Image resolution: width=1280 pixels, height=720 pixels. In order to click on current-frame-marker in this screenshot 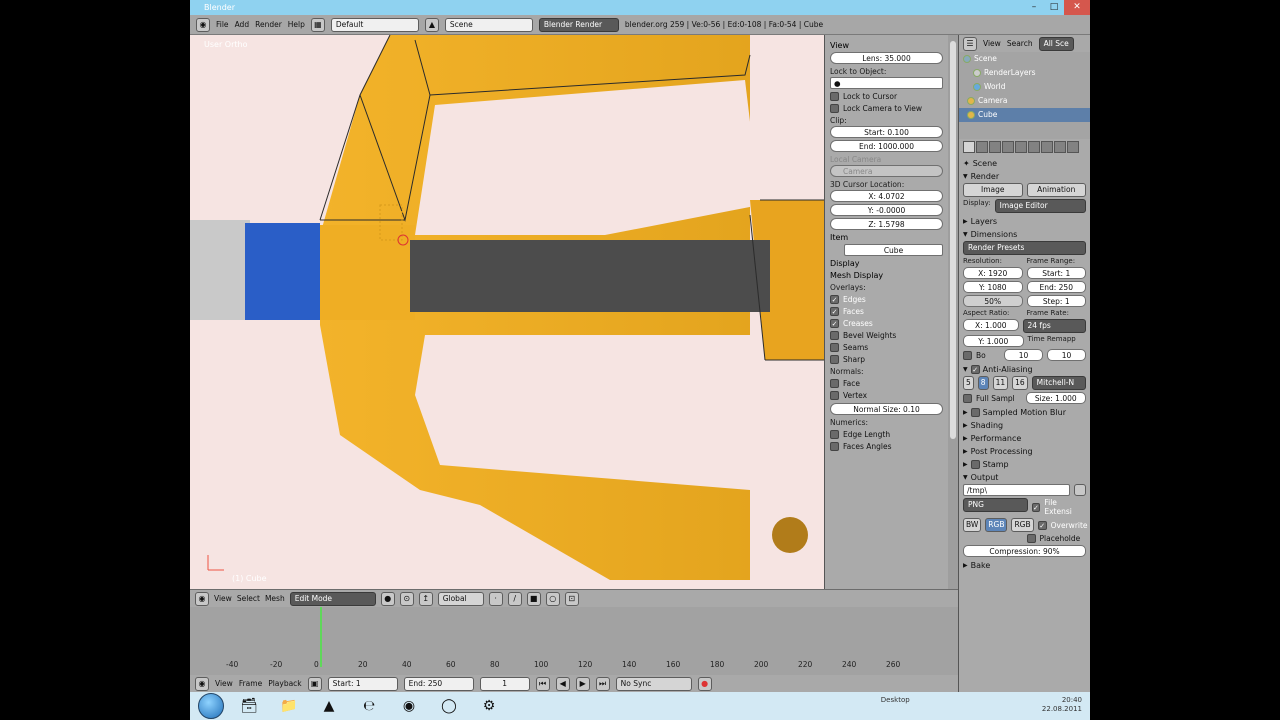, I will do `click(321, 637)`.